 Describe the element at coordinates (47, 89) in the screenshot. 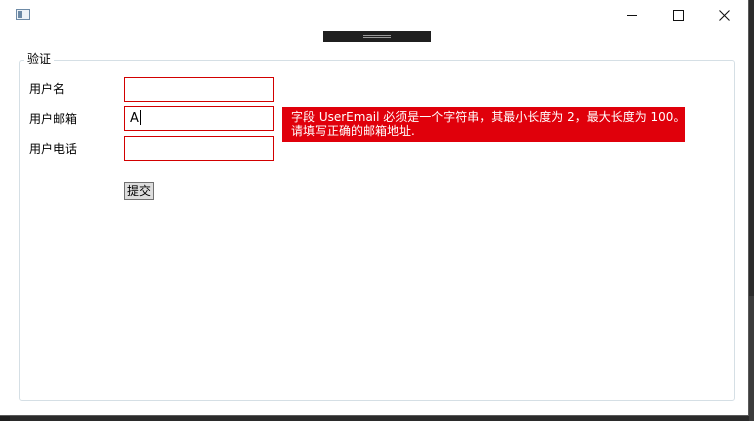

I see `username-label: 用户名` at that location.